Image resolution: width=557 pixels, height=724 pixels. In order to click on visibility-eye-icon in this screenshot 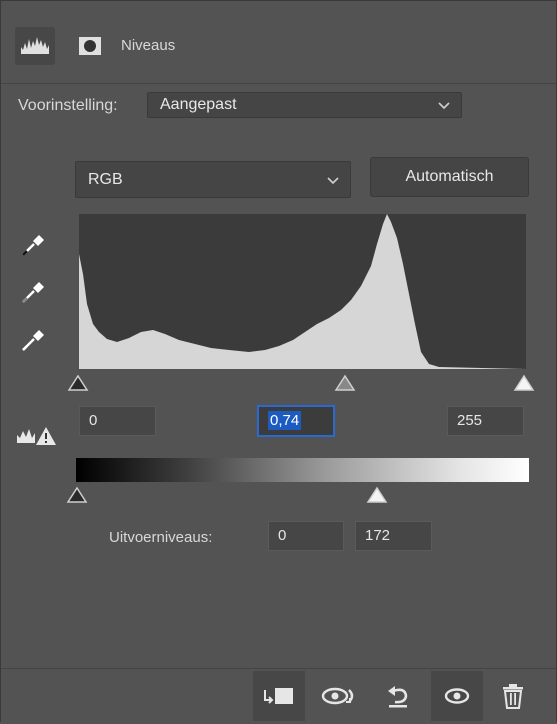, I will do `click(457, 696)`.